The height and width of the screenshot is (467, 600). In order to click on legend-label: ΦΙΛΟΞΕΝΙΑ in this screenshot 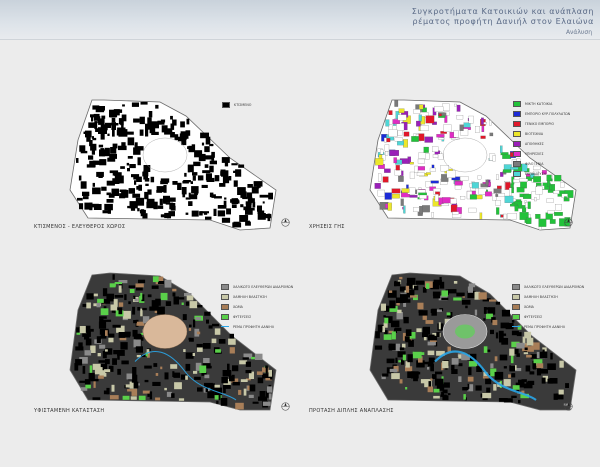, I will do `click(534, 163)`.